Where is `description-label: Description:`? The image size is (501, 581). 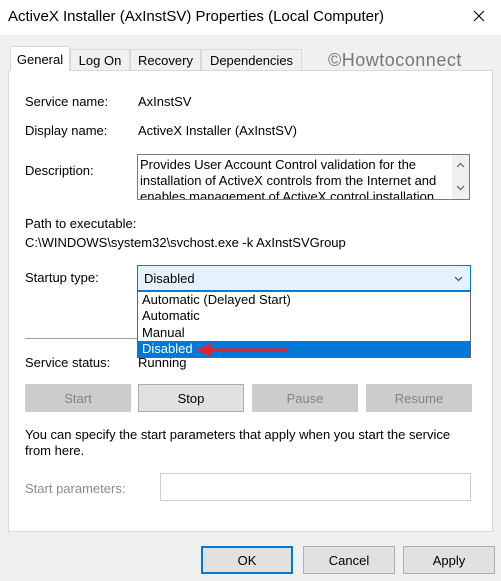 description-label: Description: is located at coordinates (59, 170).